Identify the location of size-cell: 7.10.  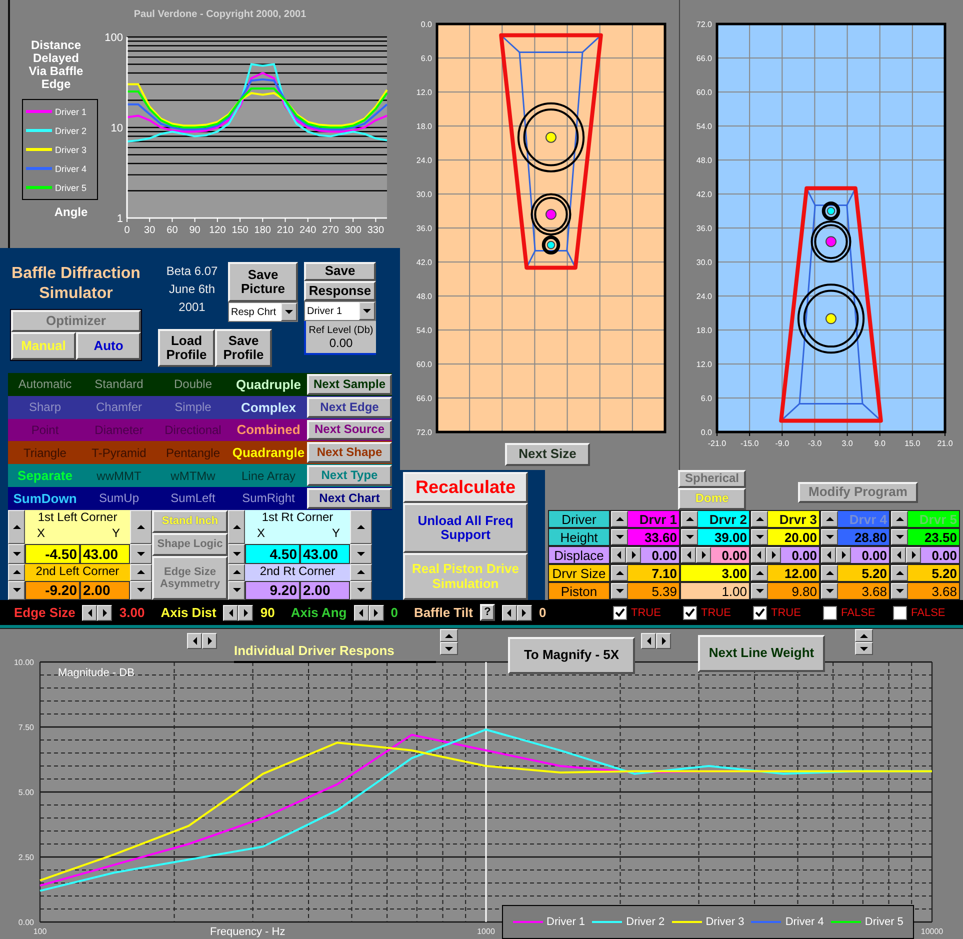
(653, 573).